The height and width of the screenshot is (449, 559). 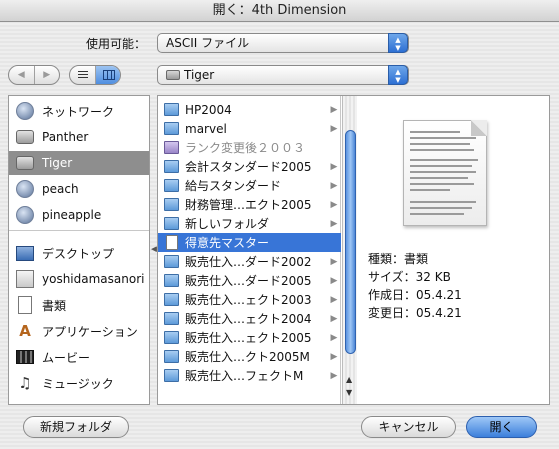 I want to click on alias-icon, so click(x=171, y=147).